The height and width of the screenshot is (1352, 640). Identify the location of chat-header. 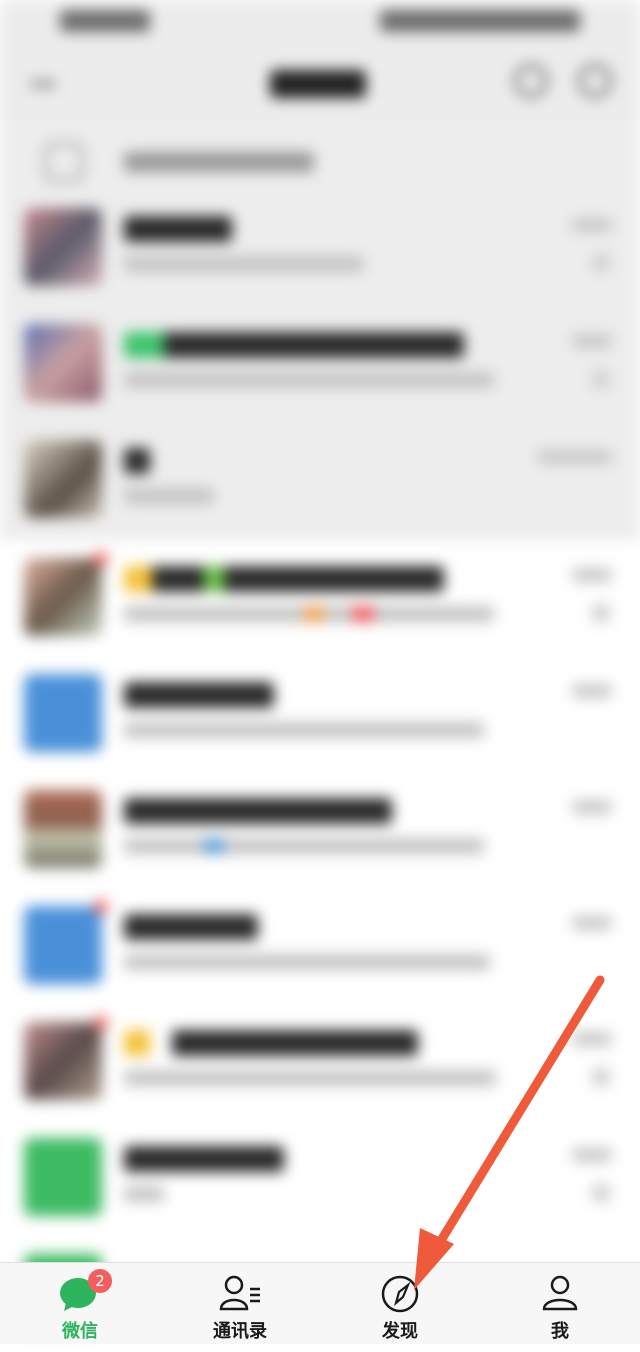
(320, 82).